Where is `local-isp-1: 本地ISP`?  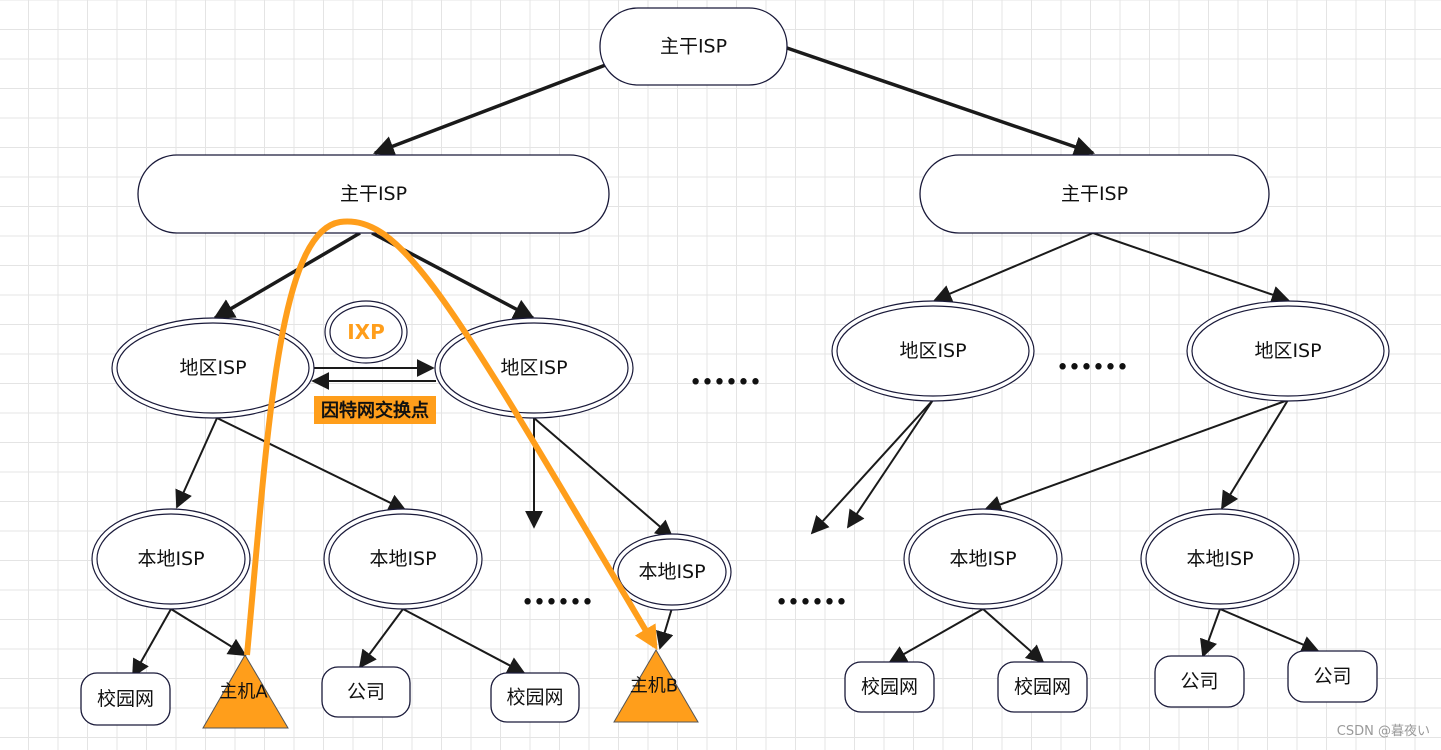 local-isp-1: 本地ISP is located at coordinates (171, 559).